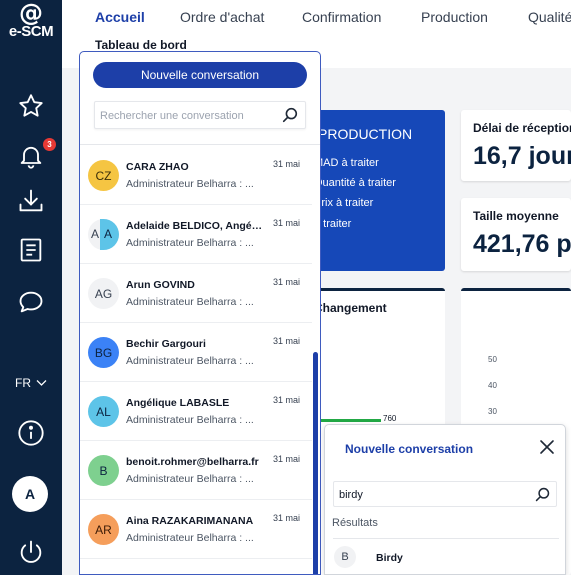 This screenshot has width=571, height=575. I want to click on kpi-value: 421,76 pc, so click(522, 244).